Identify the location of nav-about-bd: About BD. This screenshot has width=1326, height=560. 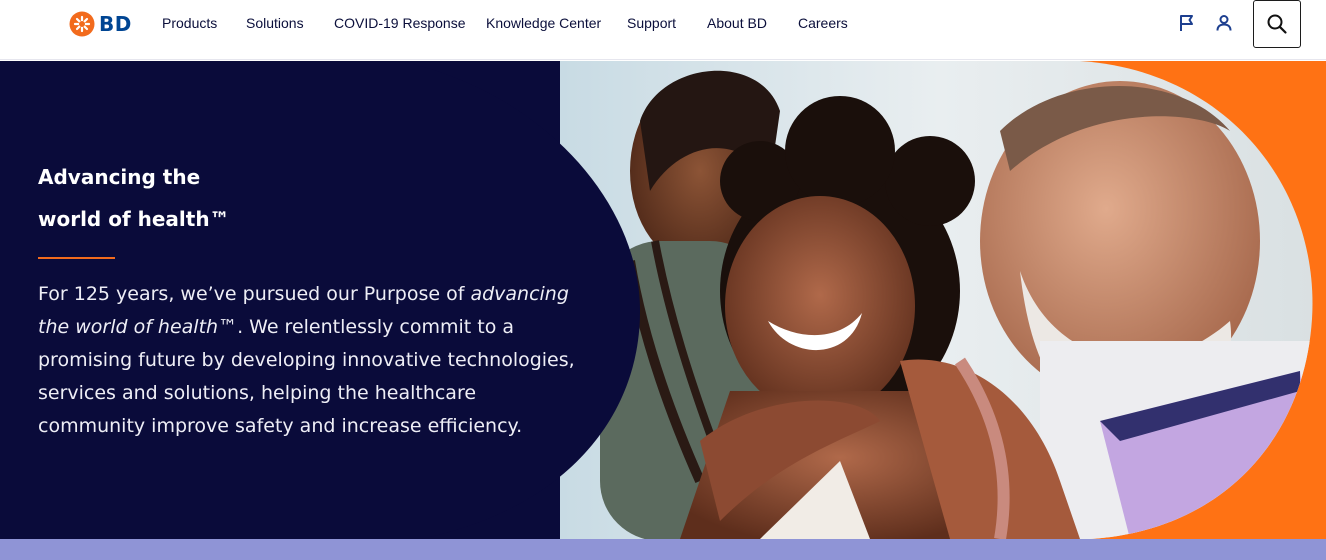
(737, 23).